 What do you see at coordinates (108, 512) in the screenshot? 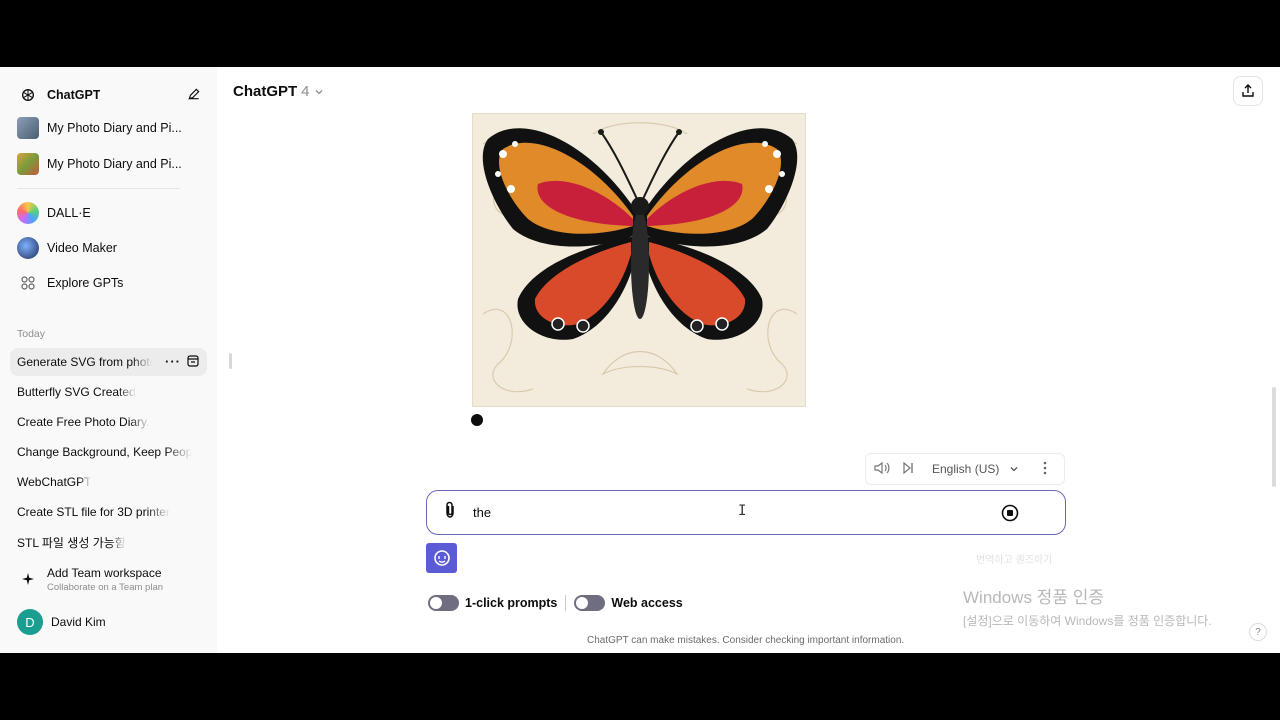
I see `history-item: Create STL file for 3D printer` at bounding box center [108, 512].